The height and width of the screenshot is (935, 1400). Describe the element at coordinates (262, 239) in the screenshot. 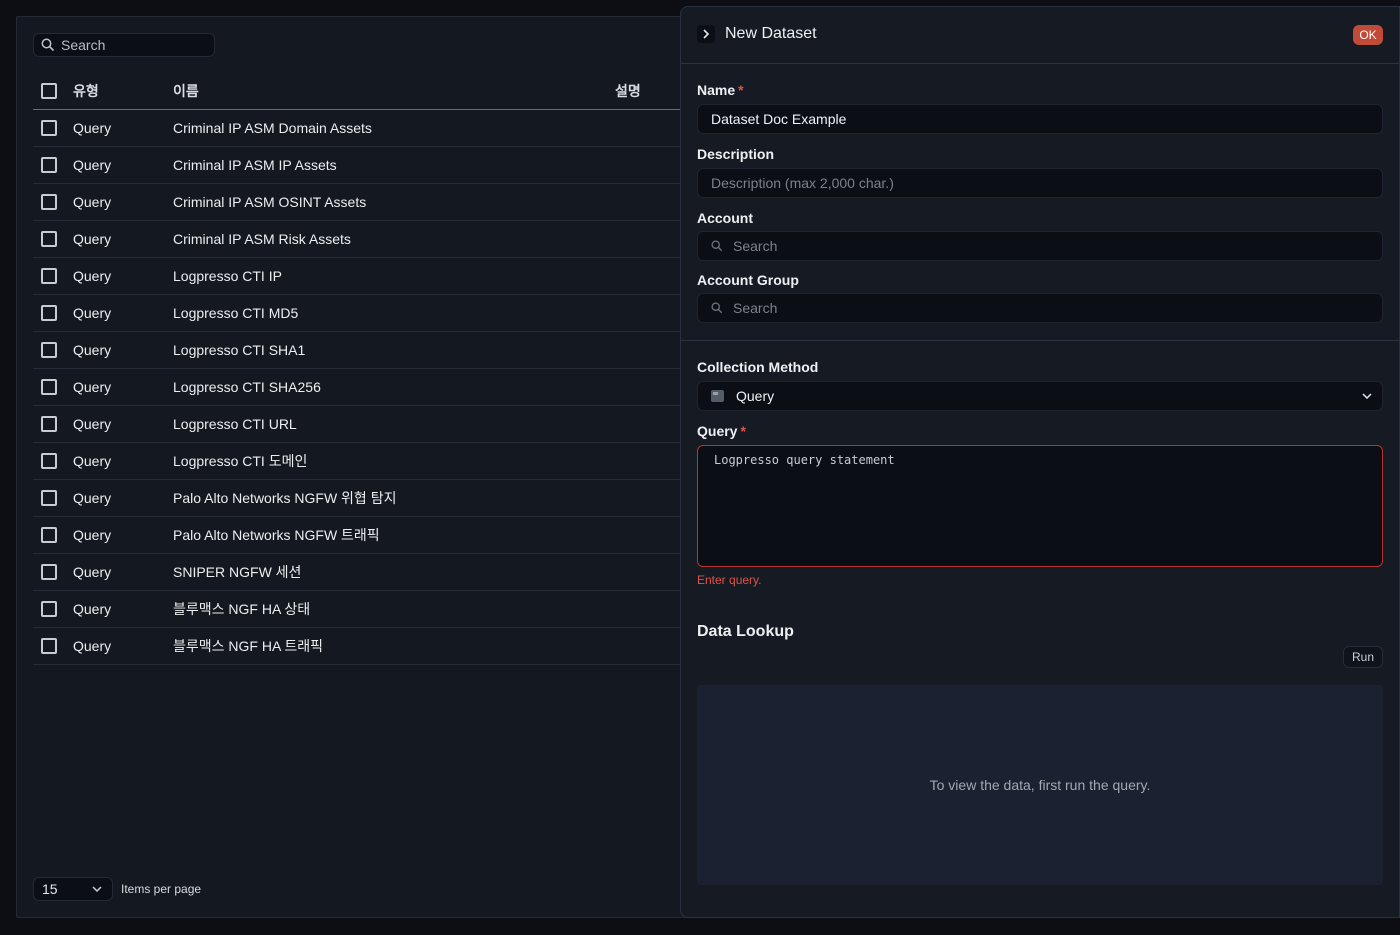

I see `row-name: Criminal IP ASM Risk Assets` at that location.